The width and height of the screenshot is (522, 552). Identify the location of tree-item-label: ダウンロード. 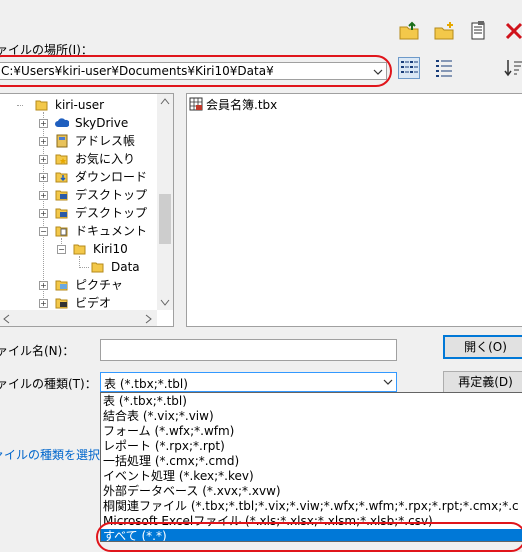
(111, 177).